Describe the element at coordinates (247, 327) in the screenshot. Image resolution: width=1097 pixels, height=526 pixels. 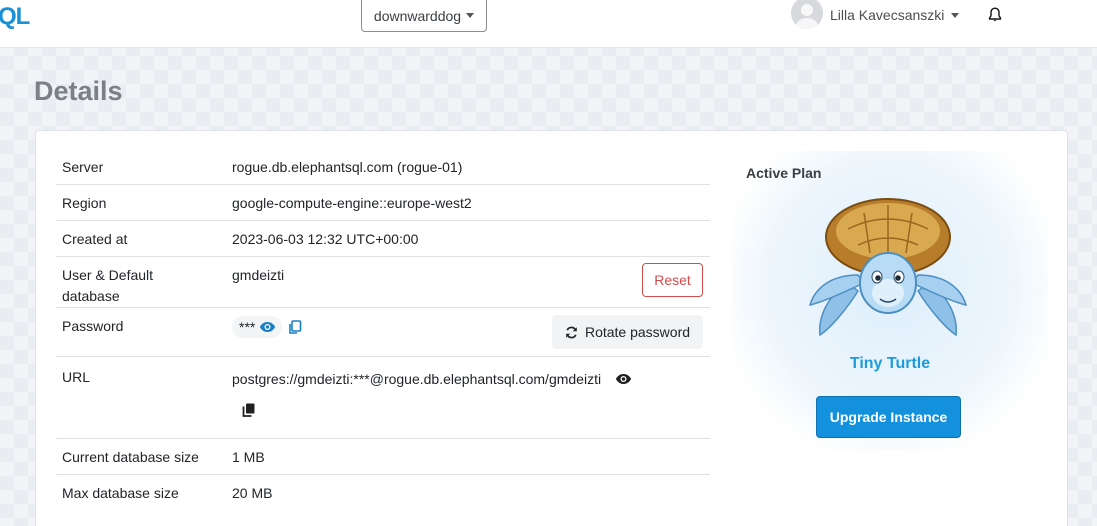
I see `password-masked: ***` at that location.